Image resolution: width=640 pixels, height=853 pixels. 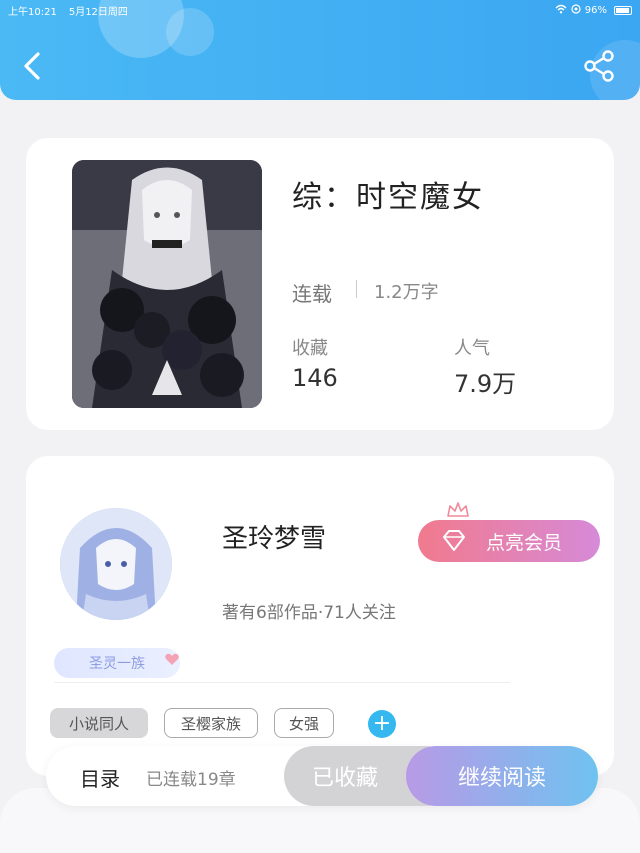 I want to click on author-badge: 圣灵一族, so click(x=117, y=663).